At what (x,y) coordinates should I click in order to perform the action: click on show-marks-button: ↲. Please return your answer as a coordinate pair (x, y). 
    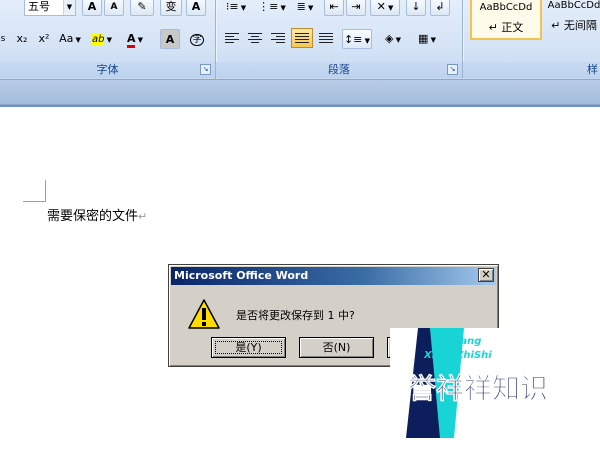
    Looking at the image, I should click on (440, 8).